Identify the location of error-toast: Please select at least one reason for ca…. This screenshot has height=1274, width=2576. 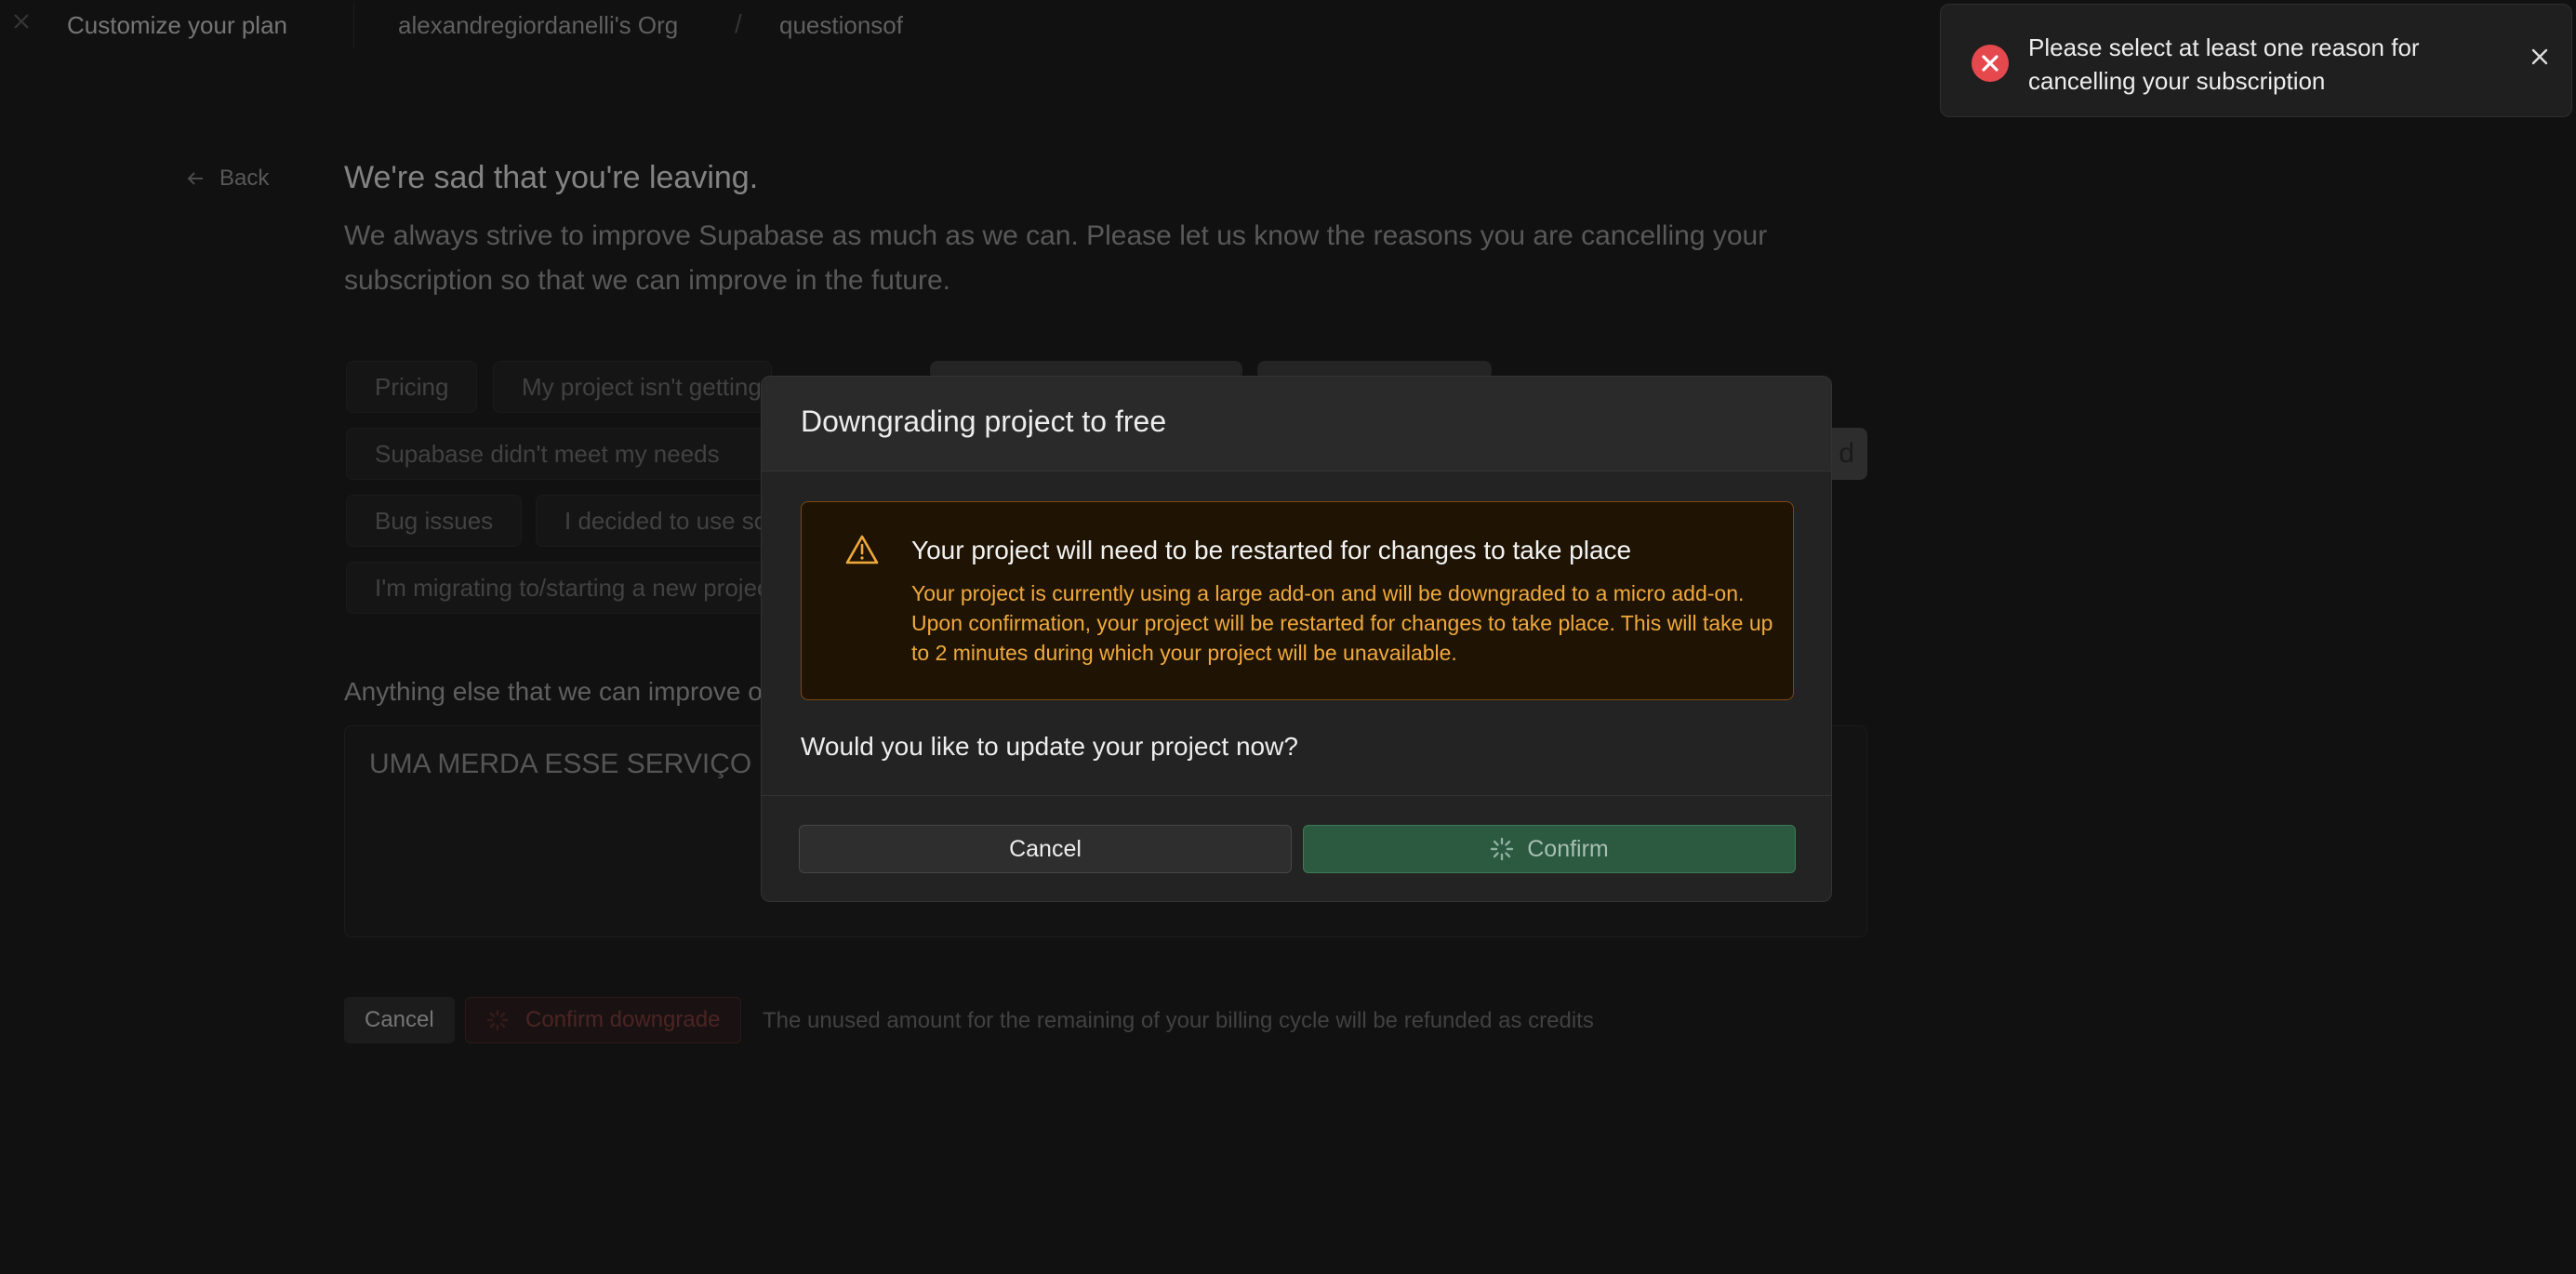
(2256, 60).